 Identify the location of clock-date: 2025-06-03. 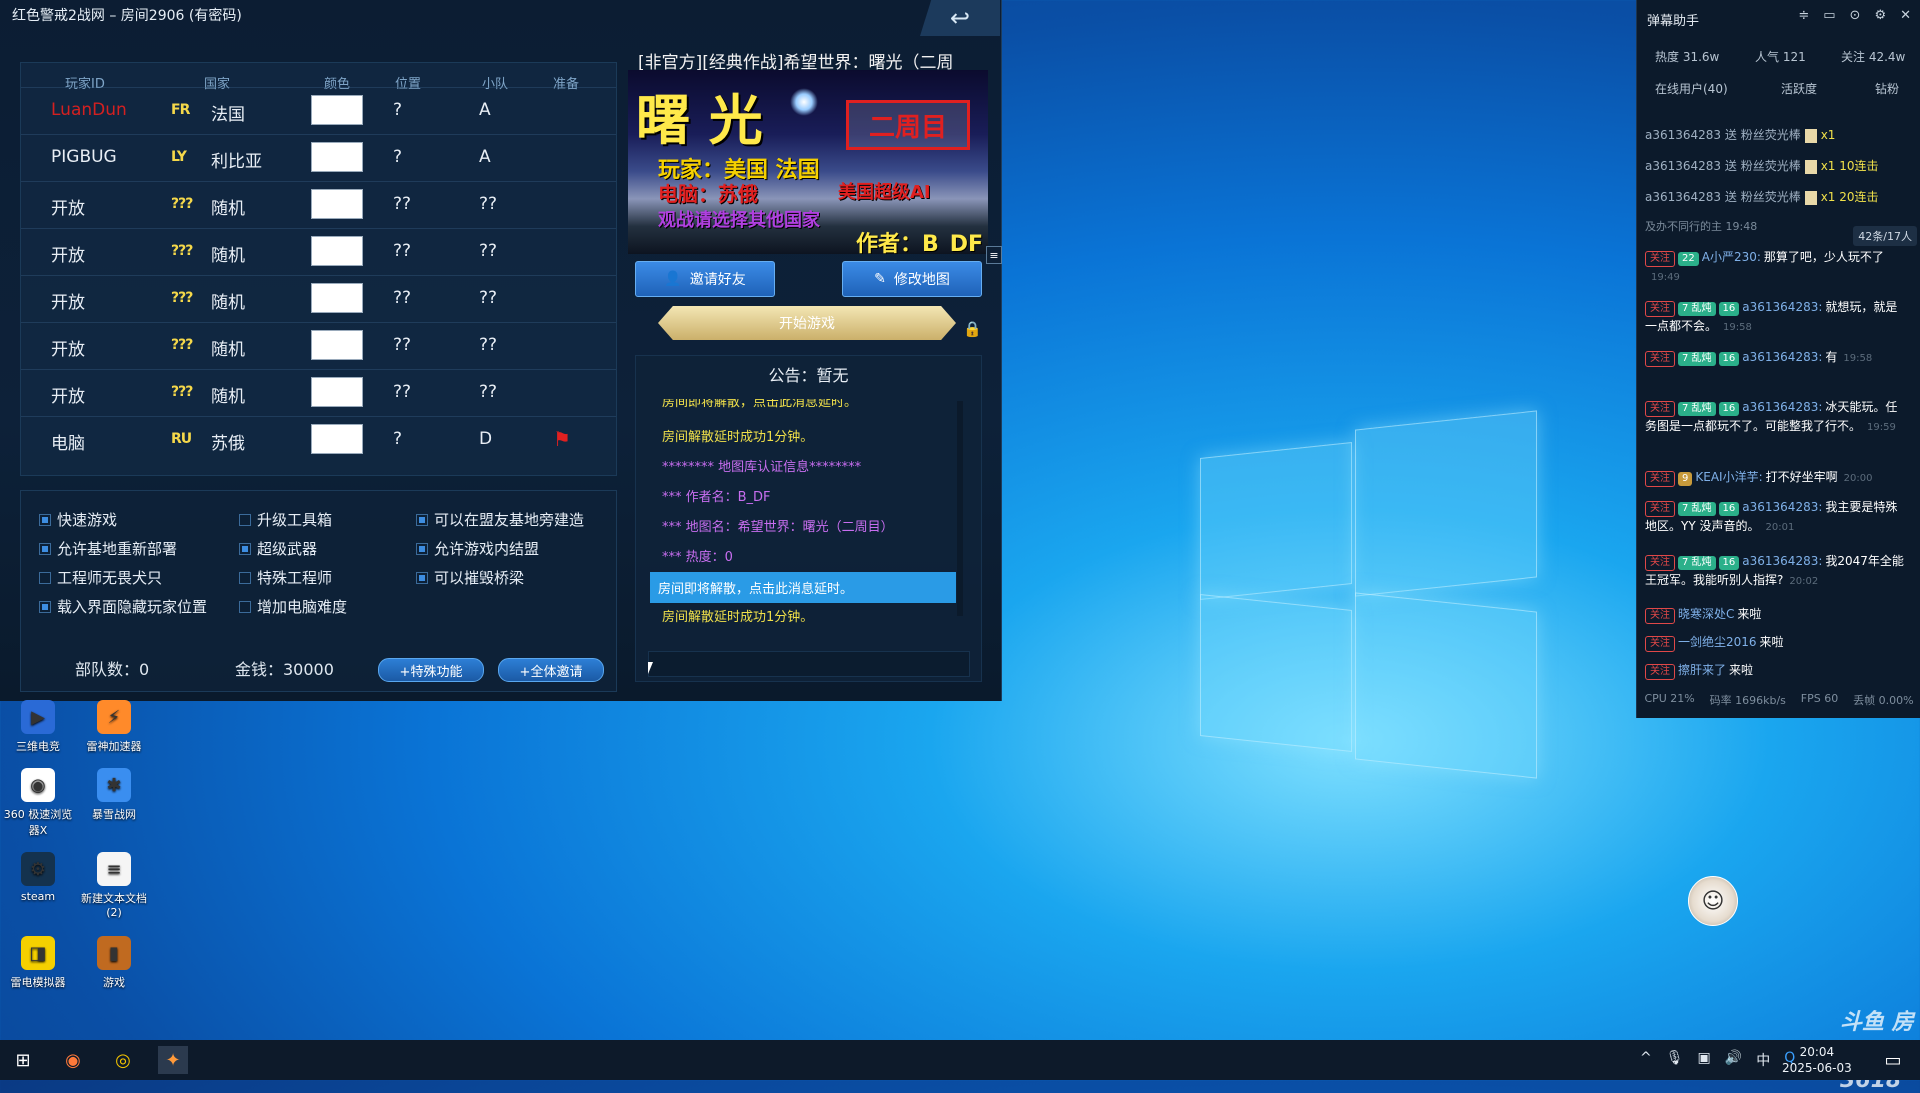
(1817, 1068).